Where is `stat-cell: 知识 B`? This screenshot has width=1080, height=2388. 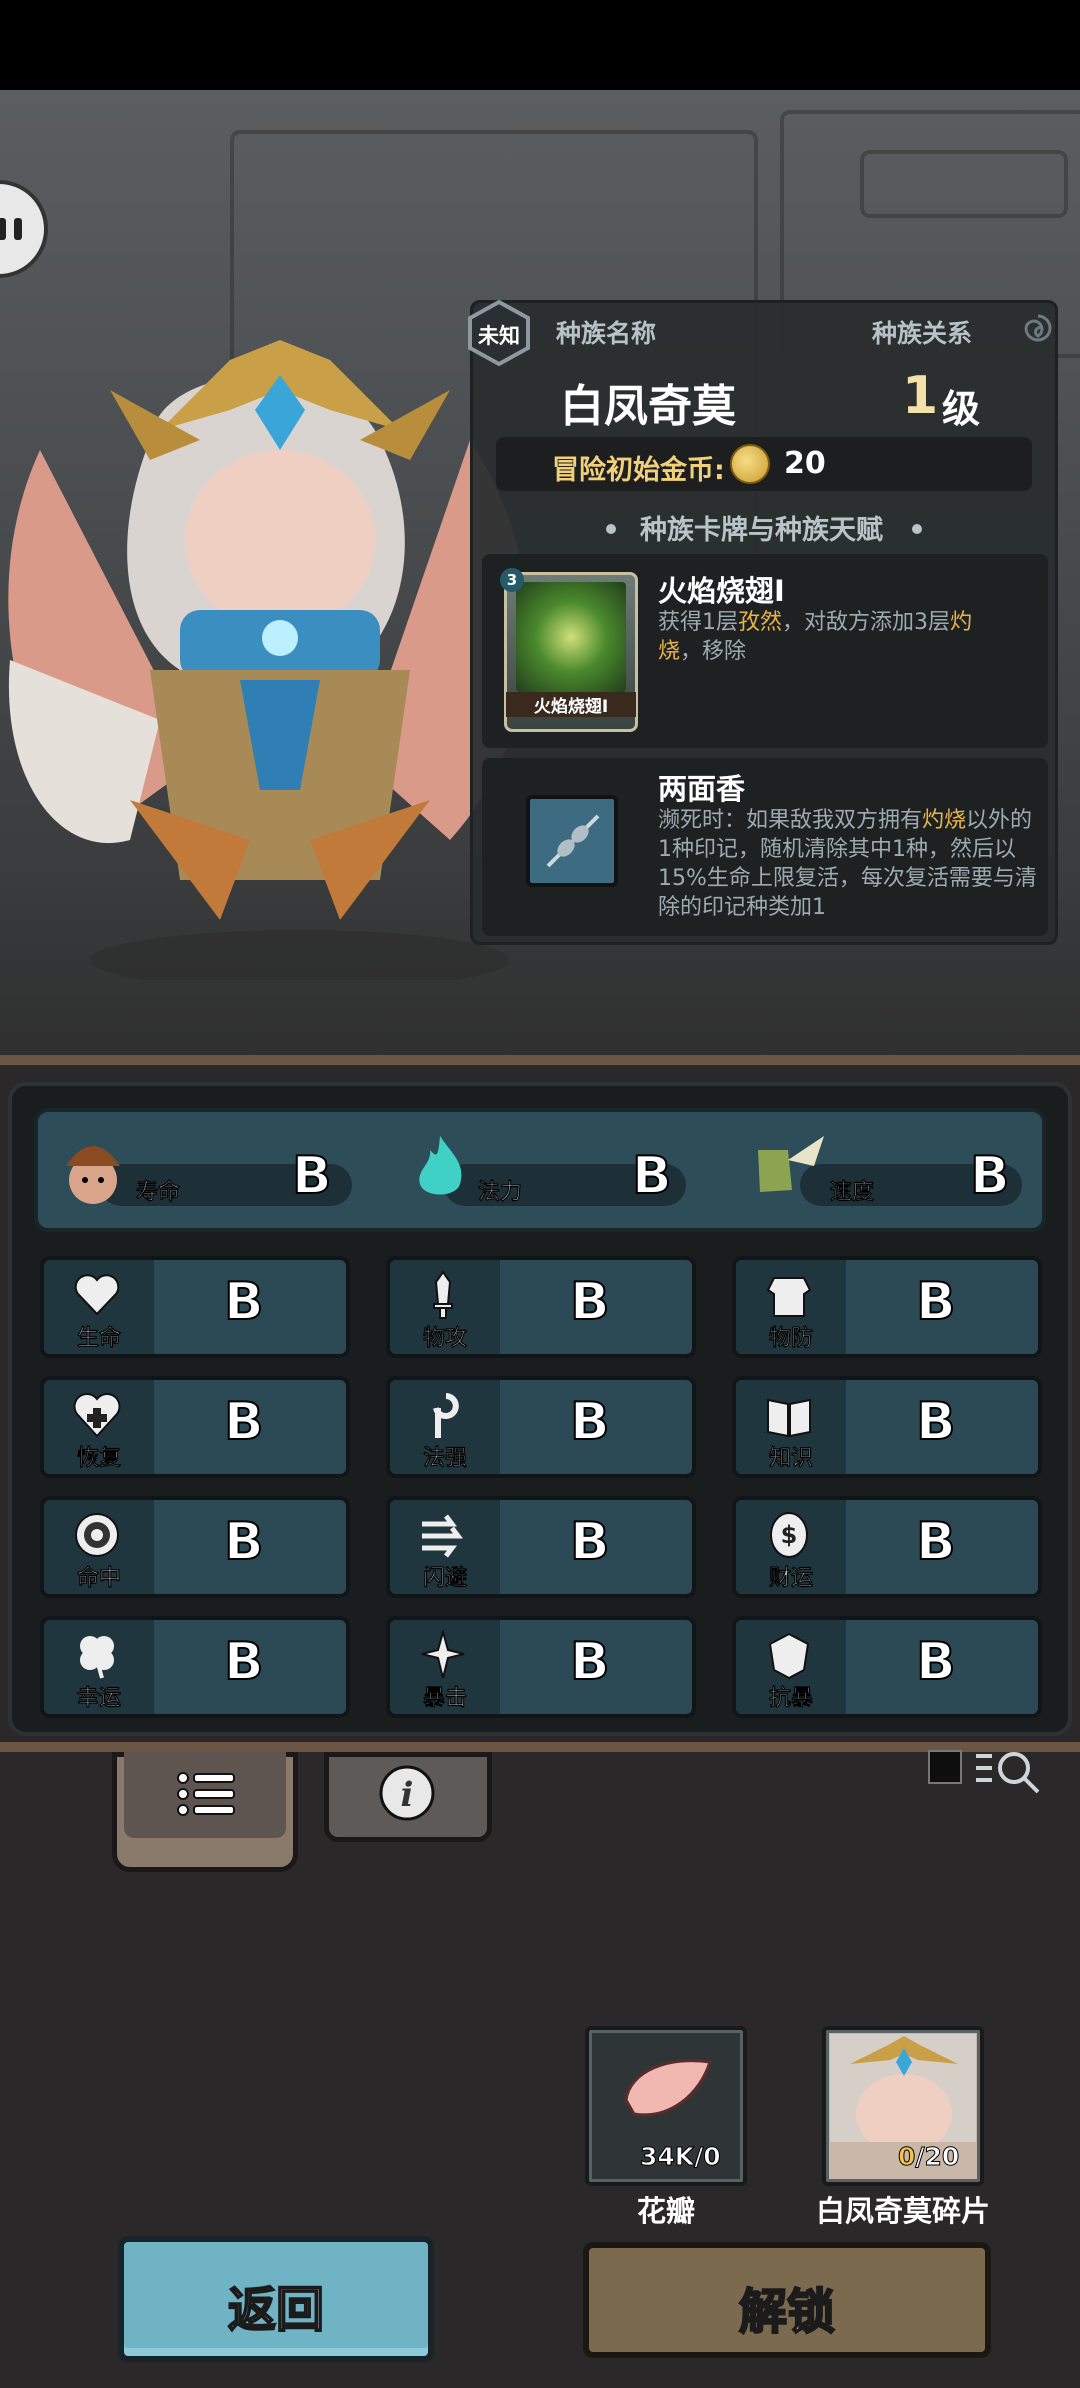 stat-cell: 知识 B is located at coordinates (887, 1427).